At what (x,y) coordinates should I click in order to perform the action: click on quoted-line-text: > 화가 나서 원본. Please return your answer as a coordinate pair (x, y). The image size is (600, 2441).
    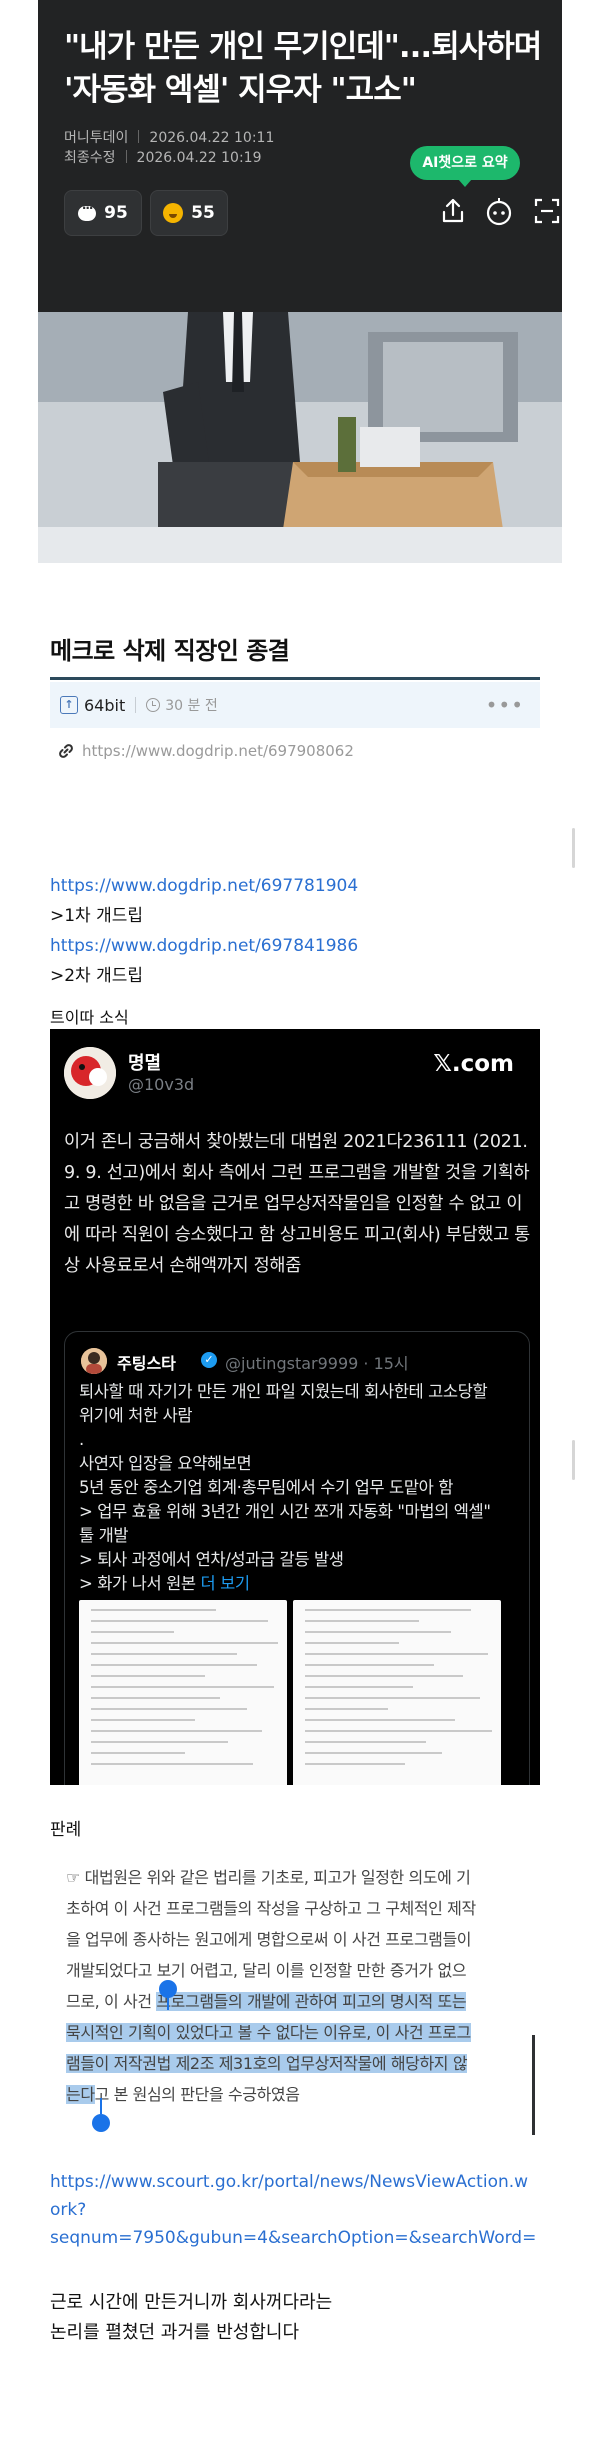
    Looking at the image, I should click on (137, 1583).